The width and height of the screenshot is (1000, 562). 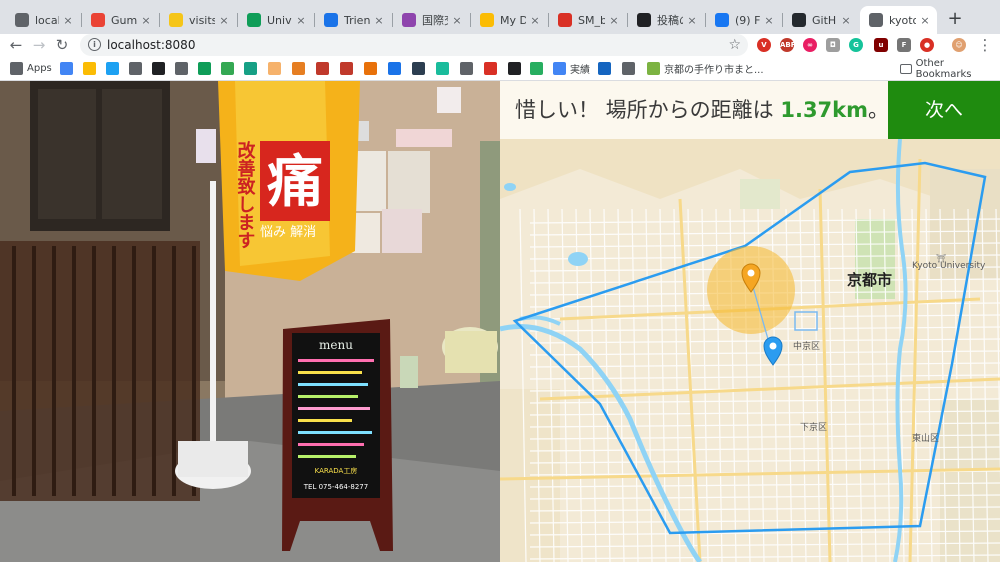 What do you see at coordinates (764, 45) in the screenshot?
I see `vivaldi-extension-icon: V` at bounding box center [764, 45].